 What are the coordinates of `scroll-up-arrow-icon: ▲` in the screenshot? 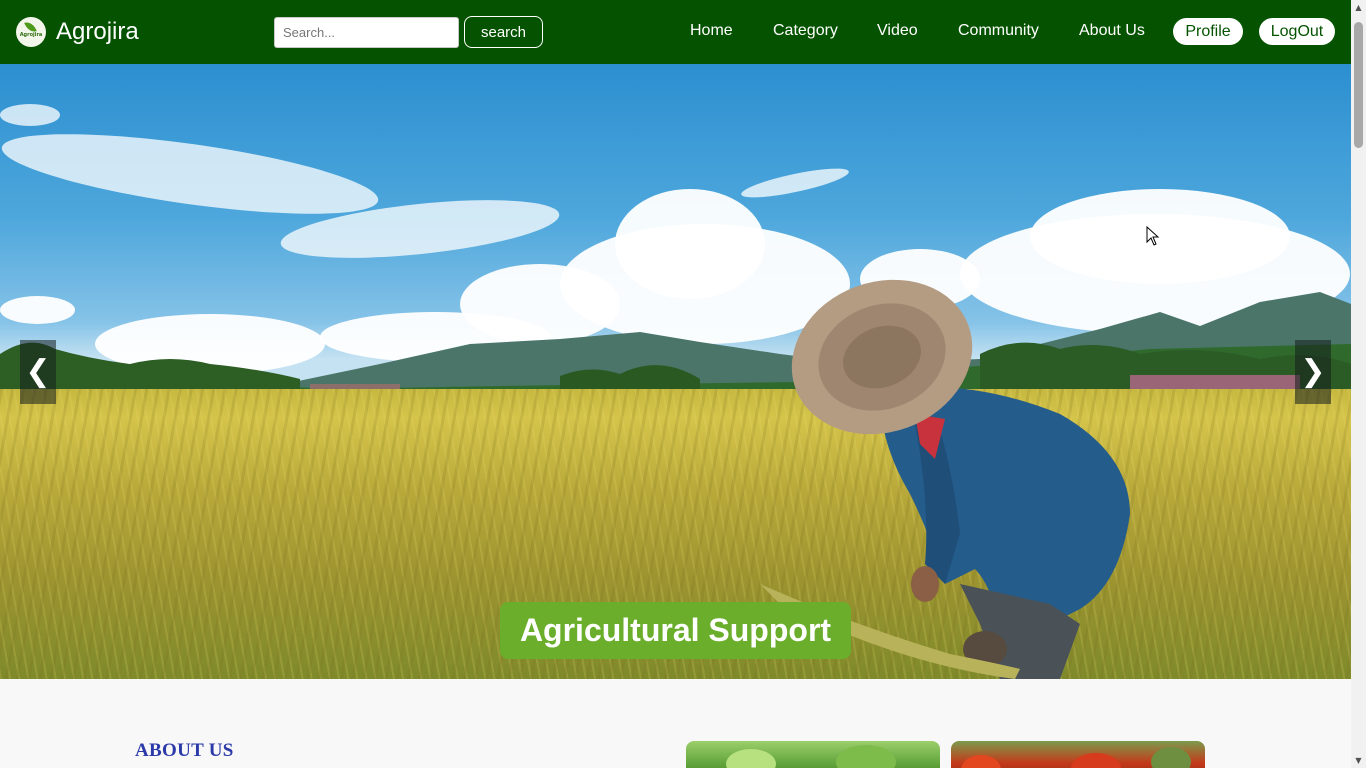 It's located at (1358, 7).